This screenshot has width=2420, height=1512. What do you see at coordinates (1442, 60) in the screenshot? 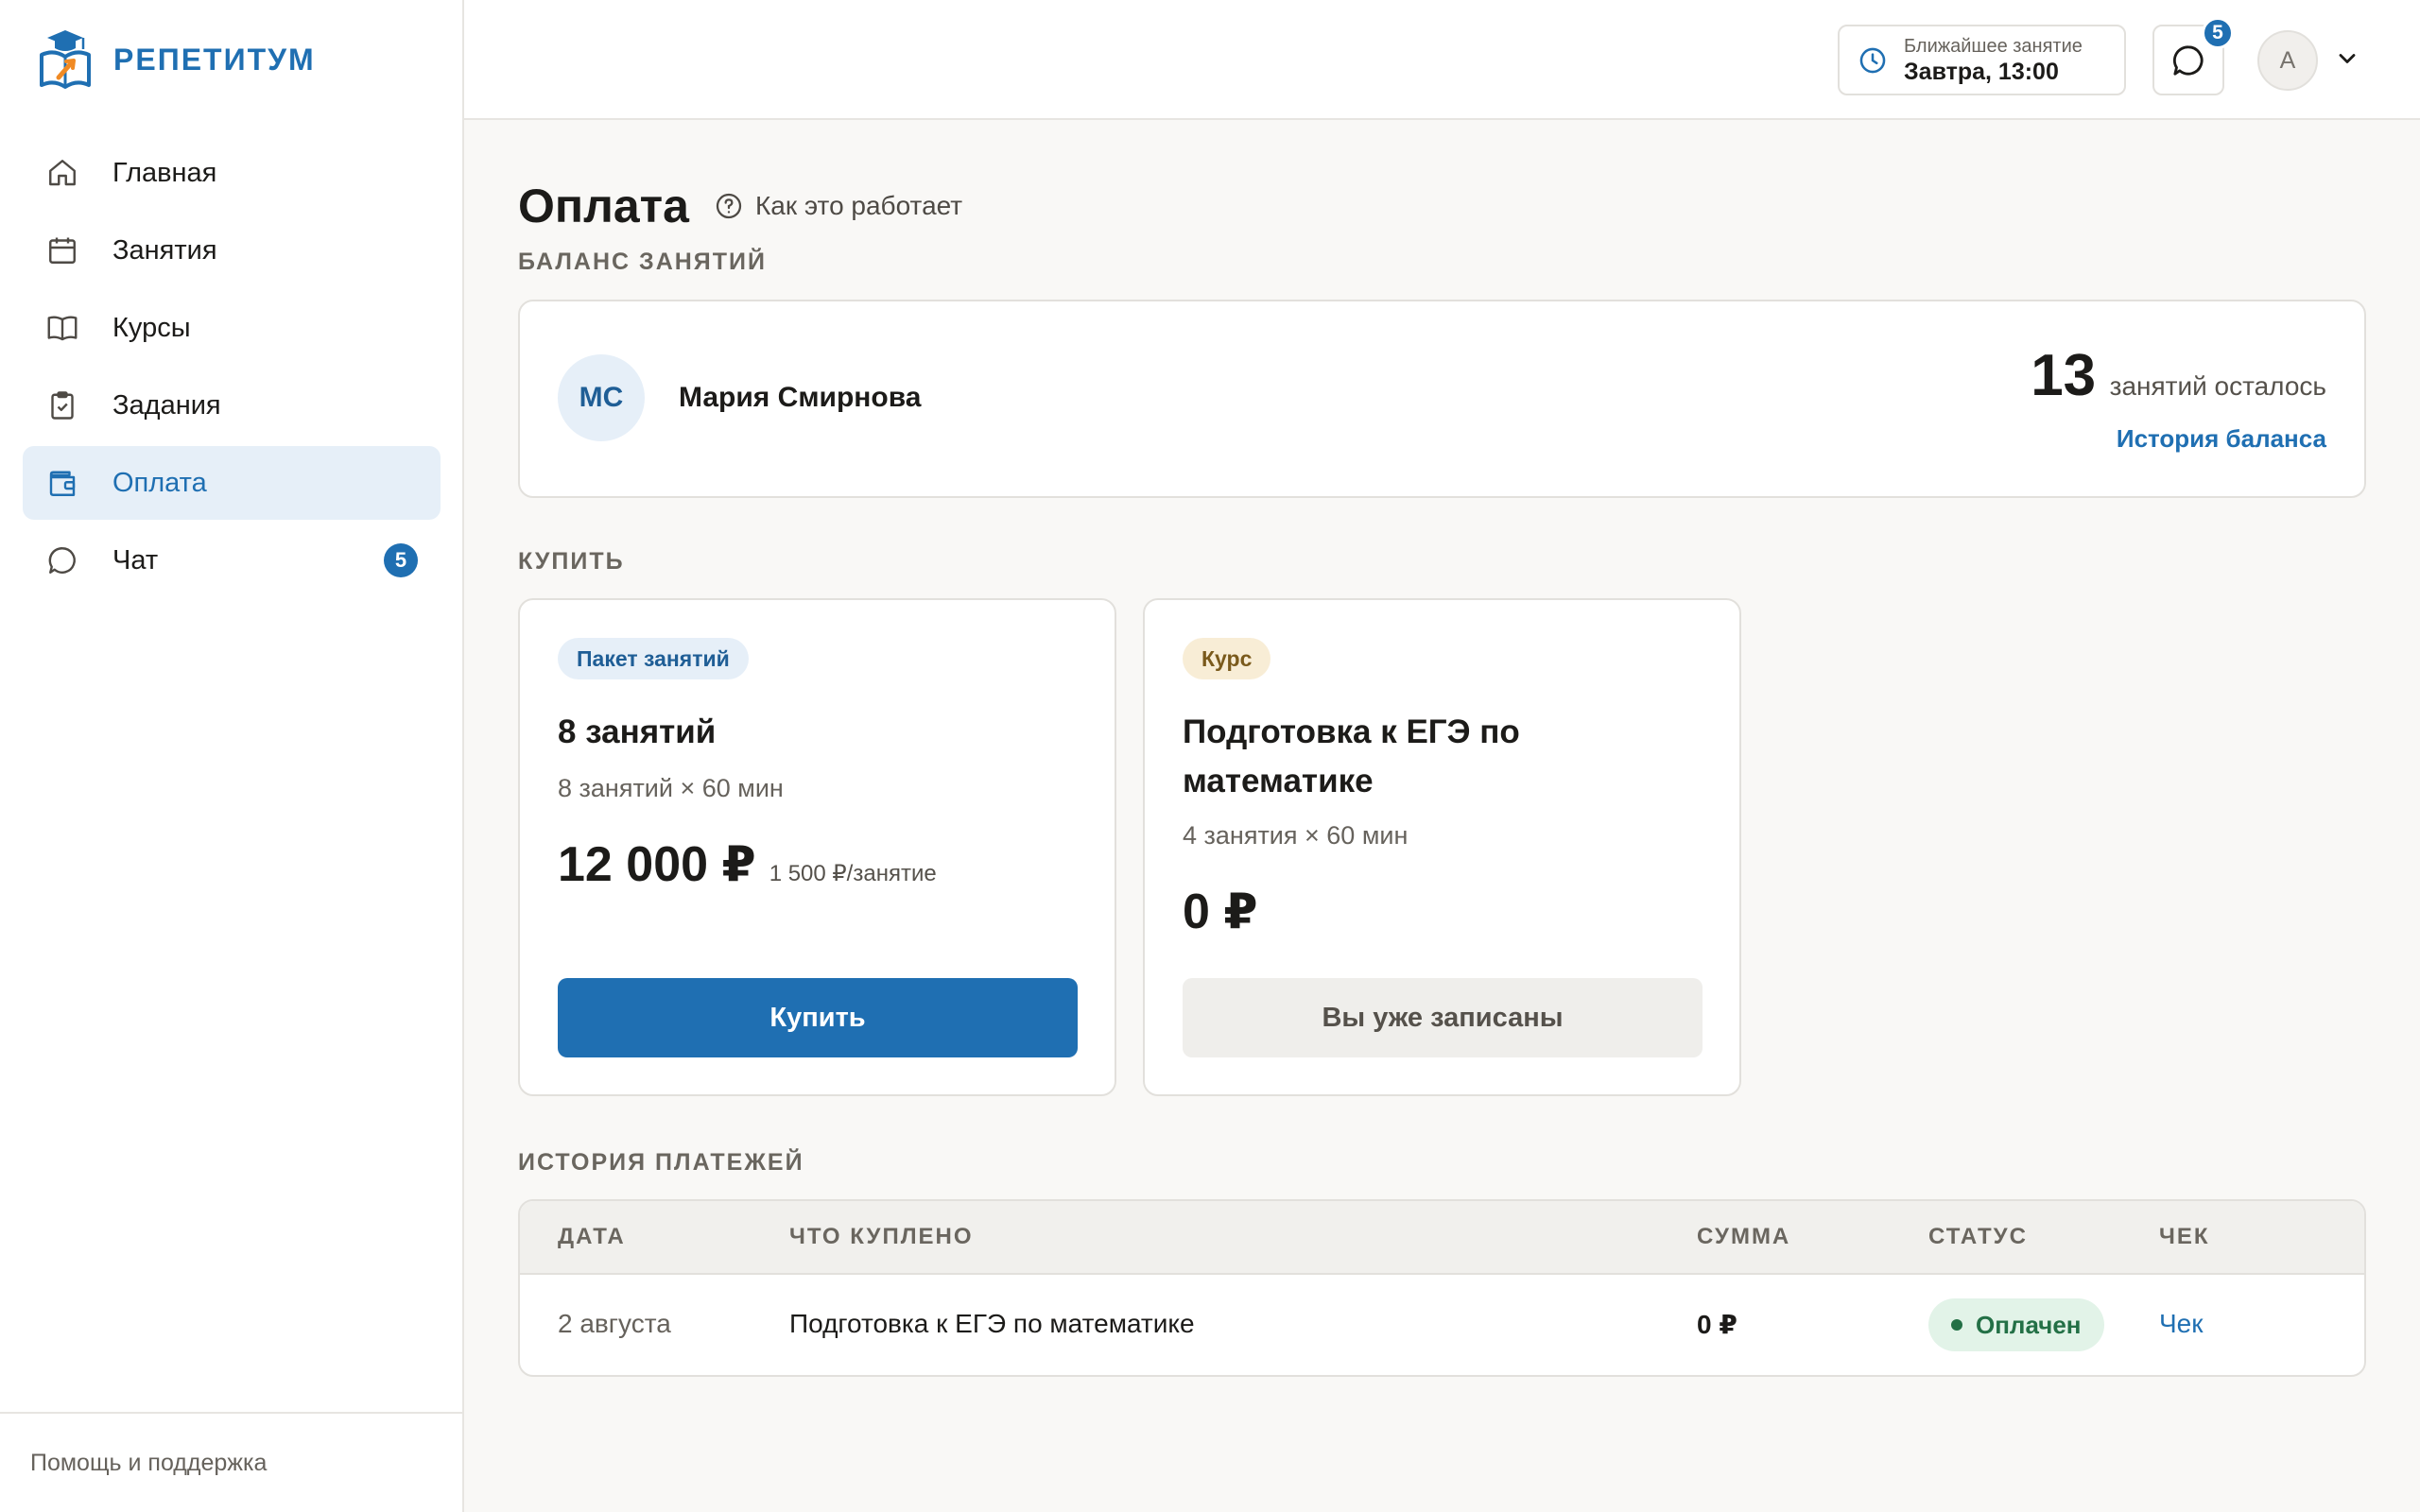
I see `top-header: Ближайшее занятие Завтра, 13:00 5 A` at bounding box center [1442, 60].